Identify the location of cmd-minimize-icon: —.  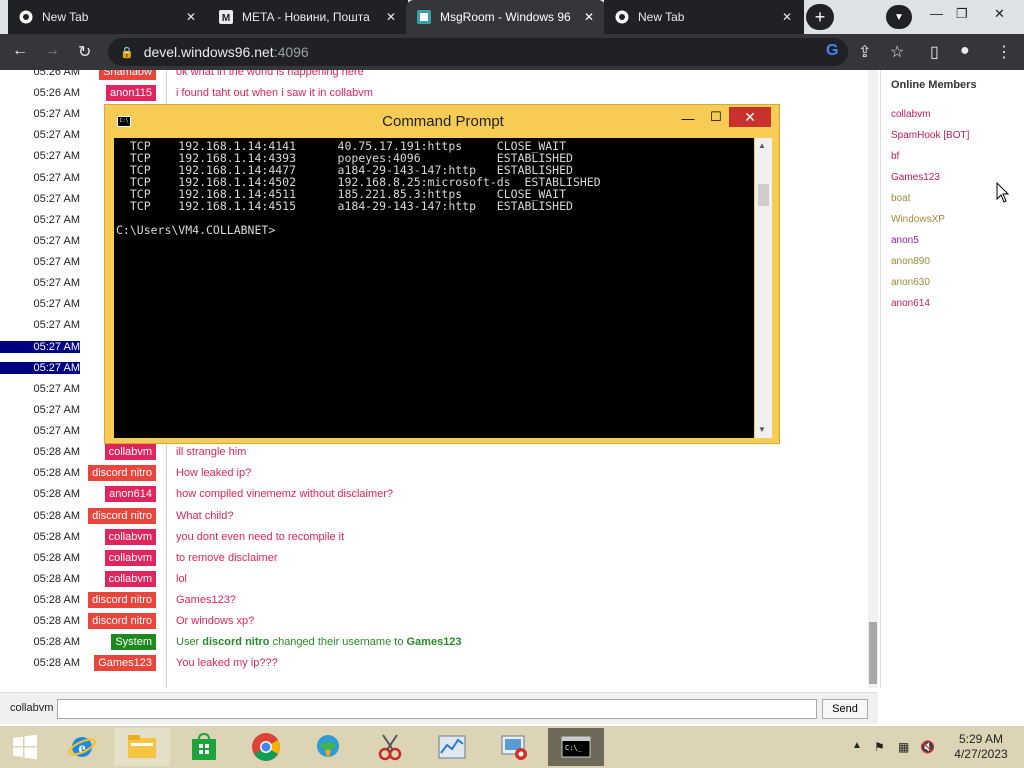
(688, 118).